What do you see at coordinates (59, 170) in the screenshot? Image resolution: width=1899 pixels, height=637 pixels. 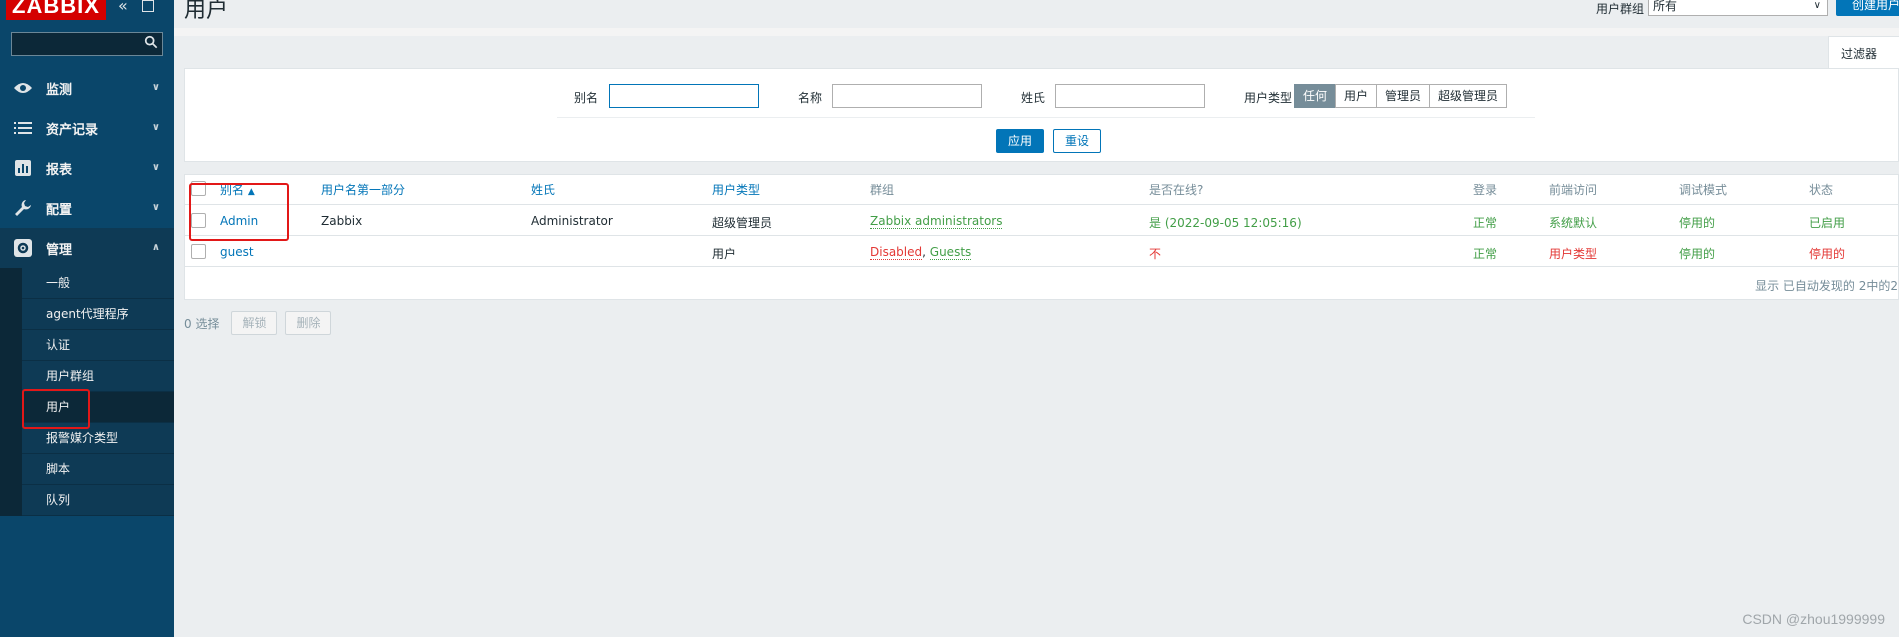 I see `menu-label: 报表` at bounding box center [59, 170].